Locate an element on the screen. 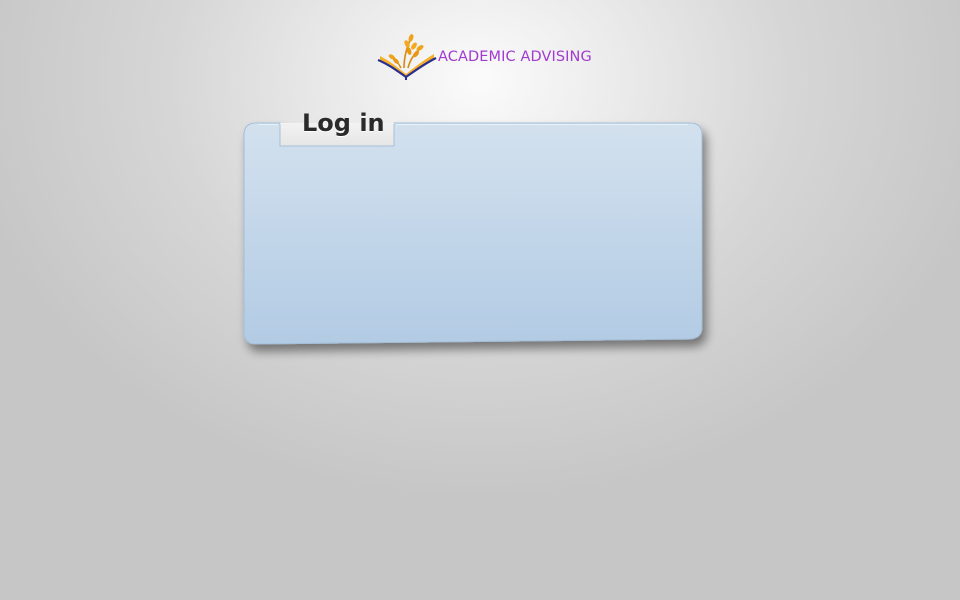 Image resolution: width=960 pixels, height=600 pixels. brand-header: ACADEMIC ADVISING is located at coordinates (489, 56).